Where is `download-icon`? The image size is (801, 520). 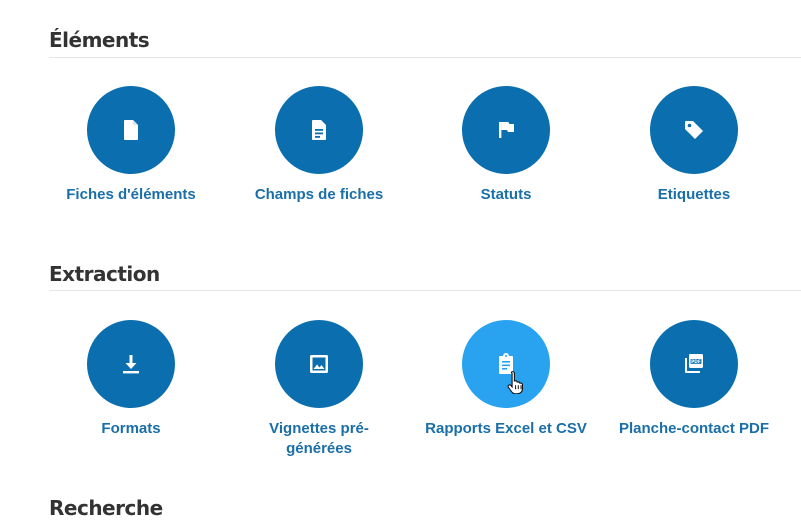
download-icon is located at coordinates (131, 364).